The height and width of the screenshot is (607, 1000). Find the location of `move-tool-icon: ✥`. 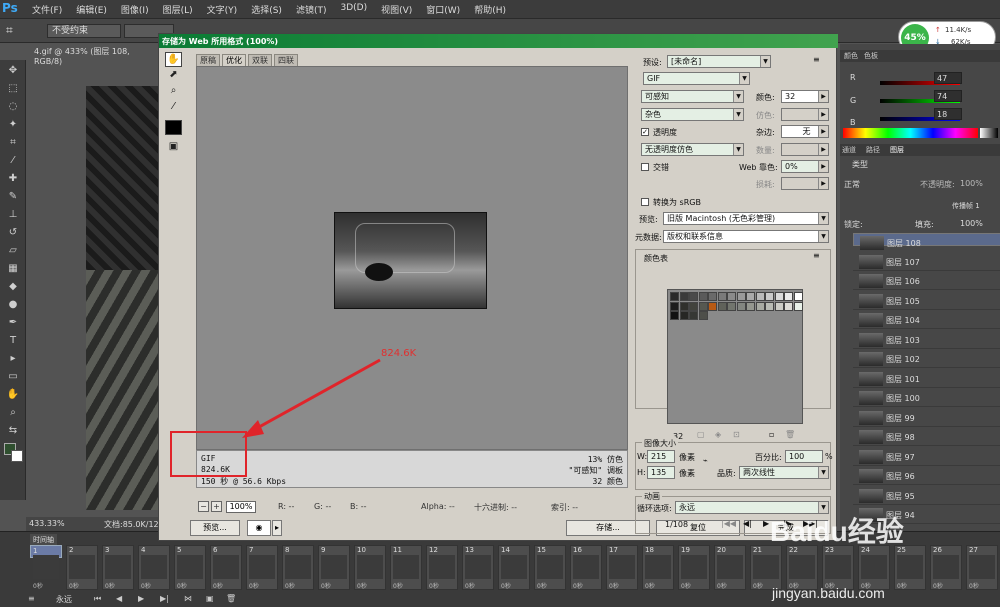

move-tool-icon: ✥ is located at coordinates (13, 71).